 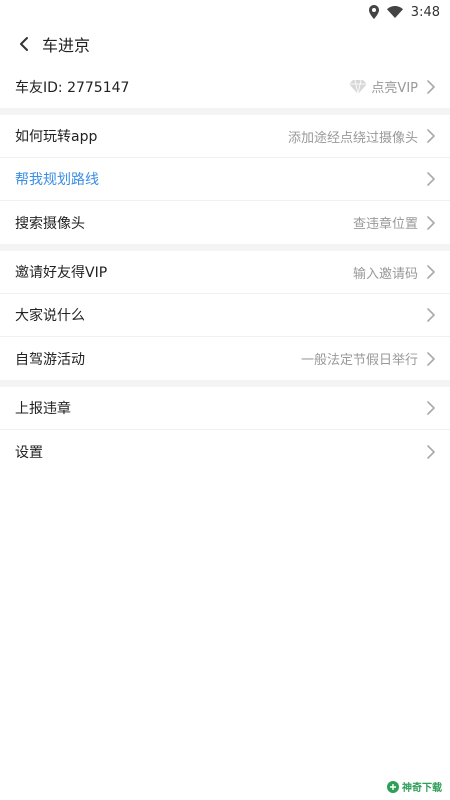 I want to click on status-bar: 3:48, so click(x=225, y=12).